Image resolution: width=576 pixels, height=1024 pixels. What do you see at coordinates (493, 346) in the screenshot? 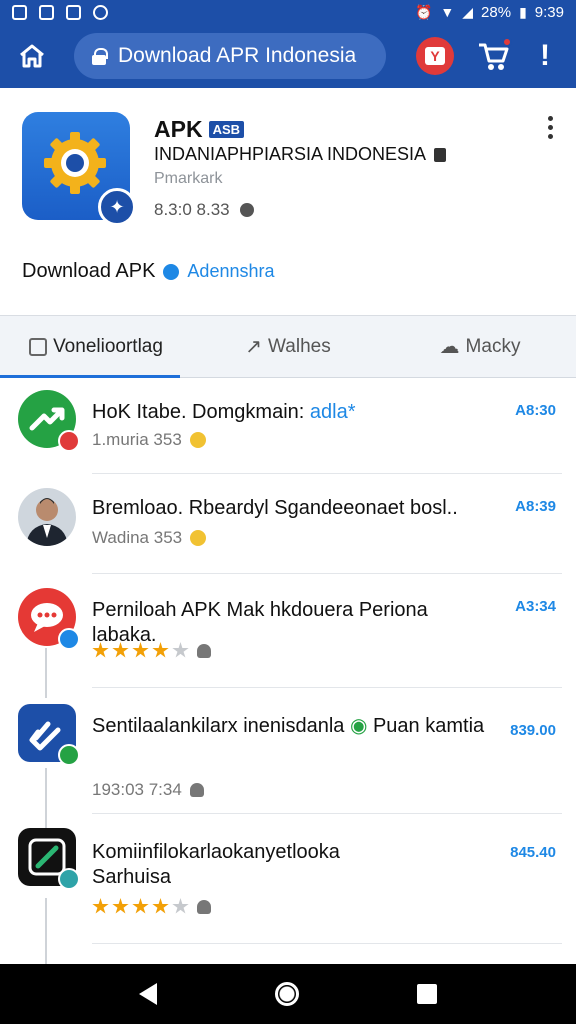
I see `tab-label: Macky` at bounding box center [493, 346].